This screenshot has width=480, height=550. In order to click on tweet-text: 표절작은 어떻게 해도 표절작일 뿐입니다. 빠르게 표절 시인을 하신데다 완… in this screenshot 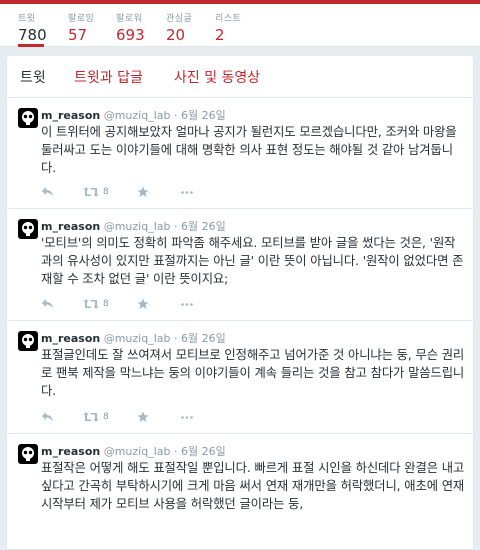, I will do `click(253, 486)`.